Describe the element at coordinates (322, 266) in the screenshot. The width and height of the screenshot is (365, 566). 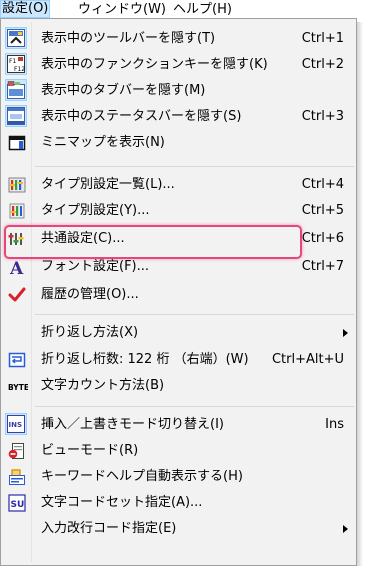
I see `menu-item-shortcut: Ctrl+7` at that location.